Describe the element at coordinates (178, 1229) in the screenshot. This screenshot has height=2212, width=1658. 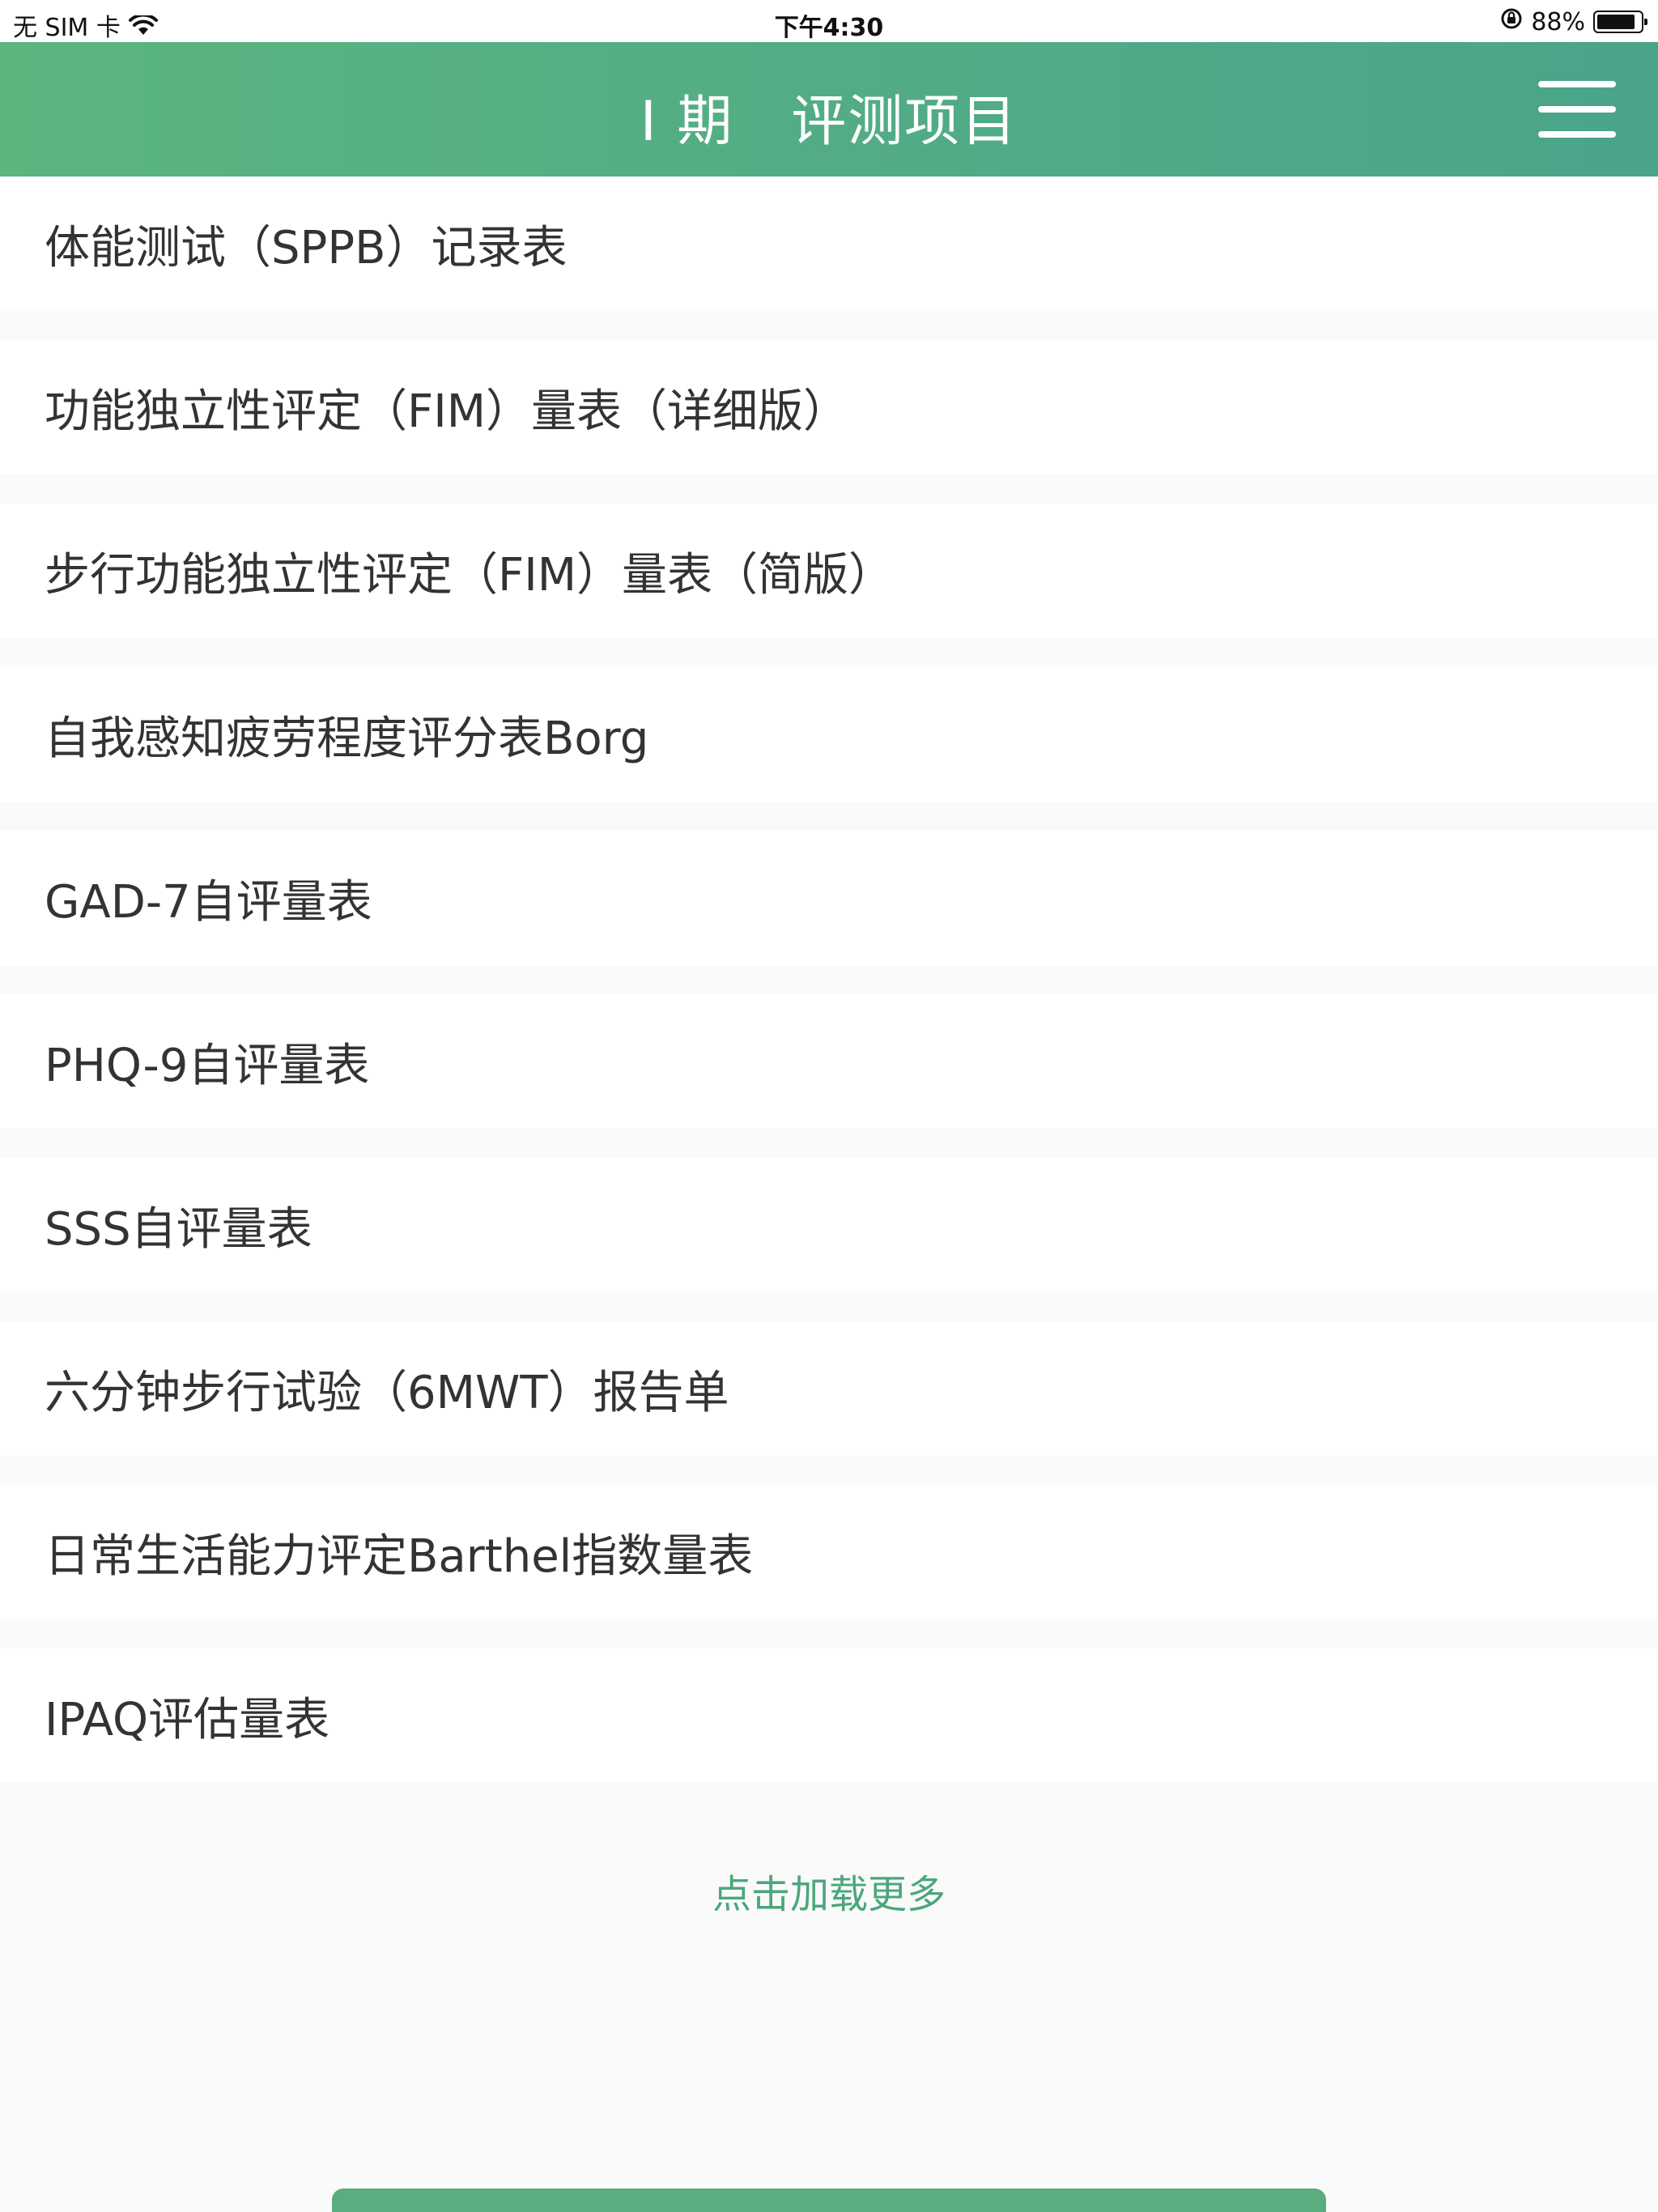
I see `list-item-label: SSS自评量表` at that location.